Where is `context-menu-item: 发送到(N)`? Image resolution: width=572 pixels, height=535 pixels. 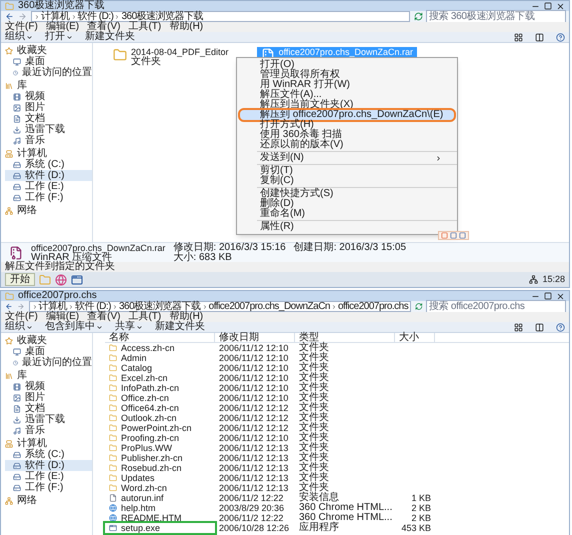 context-menu-item: 发送到(N) is located at coordinates (347, 158).